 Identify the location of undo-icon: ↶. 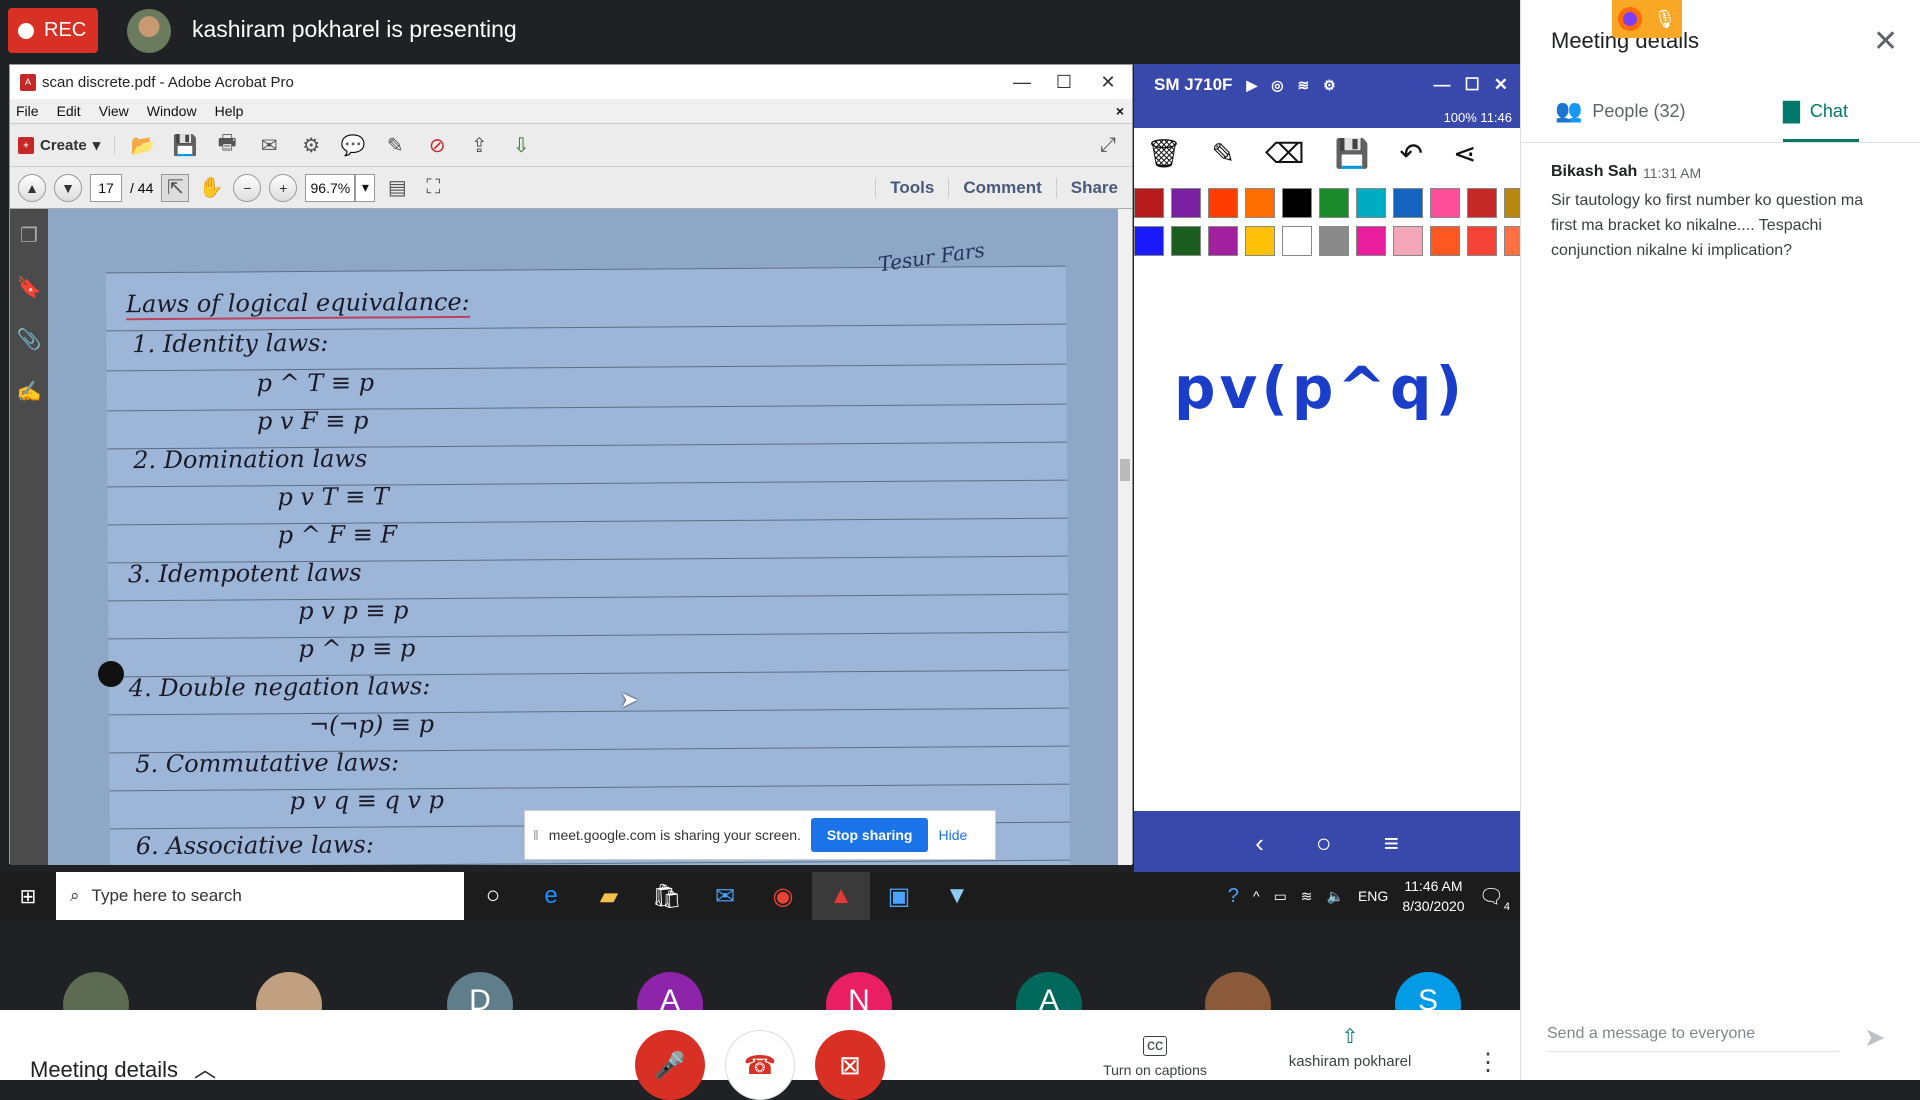
(1410, 153).